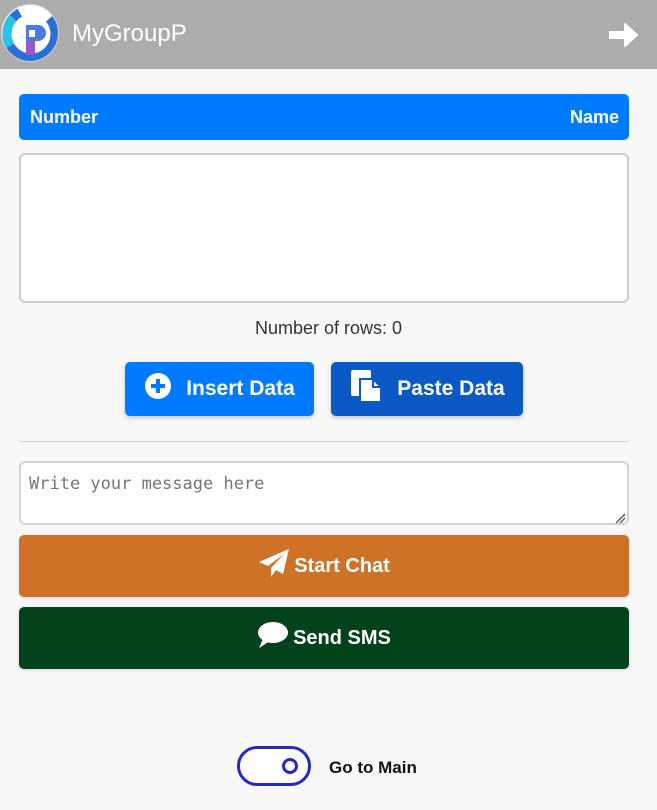 The width and height of the screenshot is (657, 810). Describe the element at coordinates (342, 637) in the screenshot. I see `send-sms-label: Send SMS` at that location.